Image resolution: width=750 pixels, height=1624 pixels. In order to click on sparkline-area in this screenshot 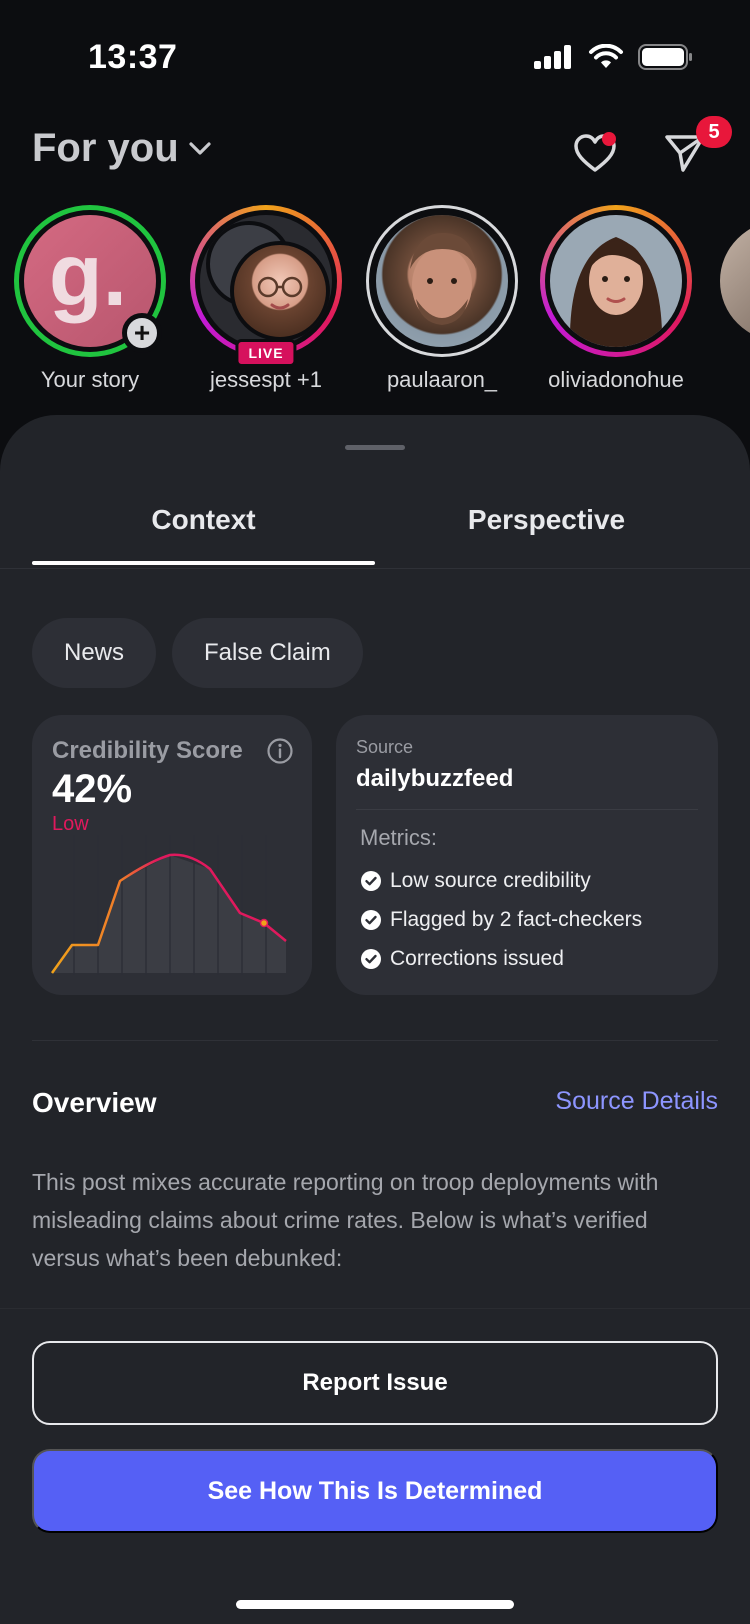, I will do `click(169, 914)`.